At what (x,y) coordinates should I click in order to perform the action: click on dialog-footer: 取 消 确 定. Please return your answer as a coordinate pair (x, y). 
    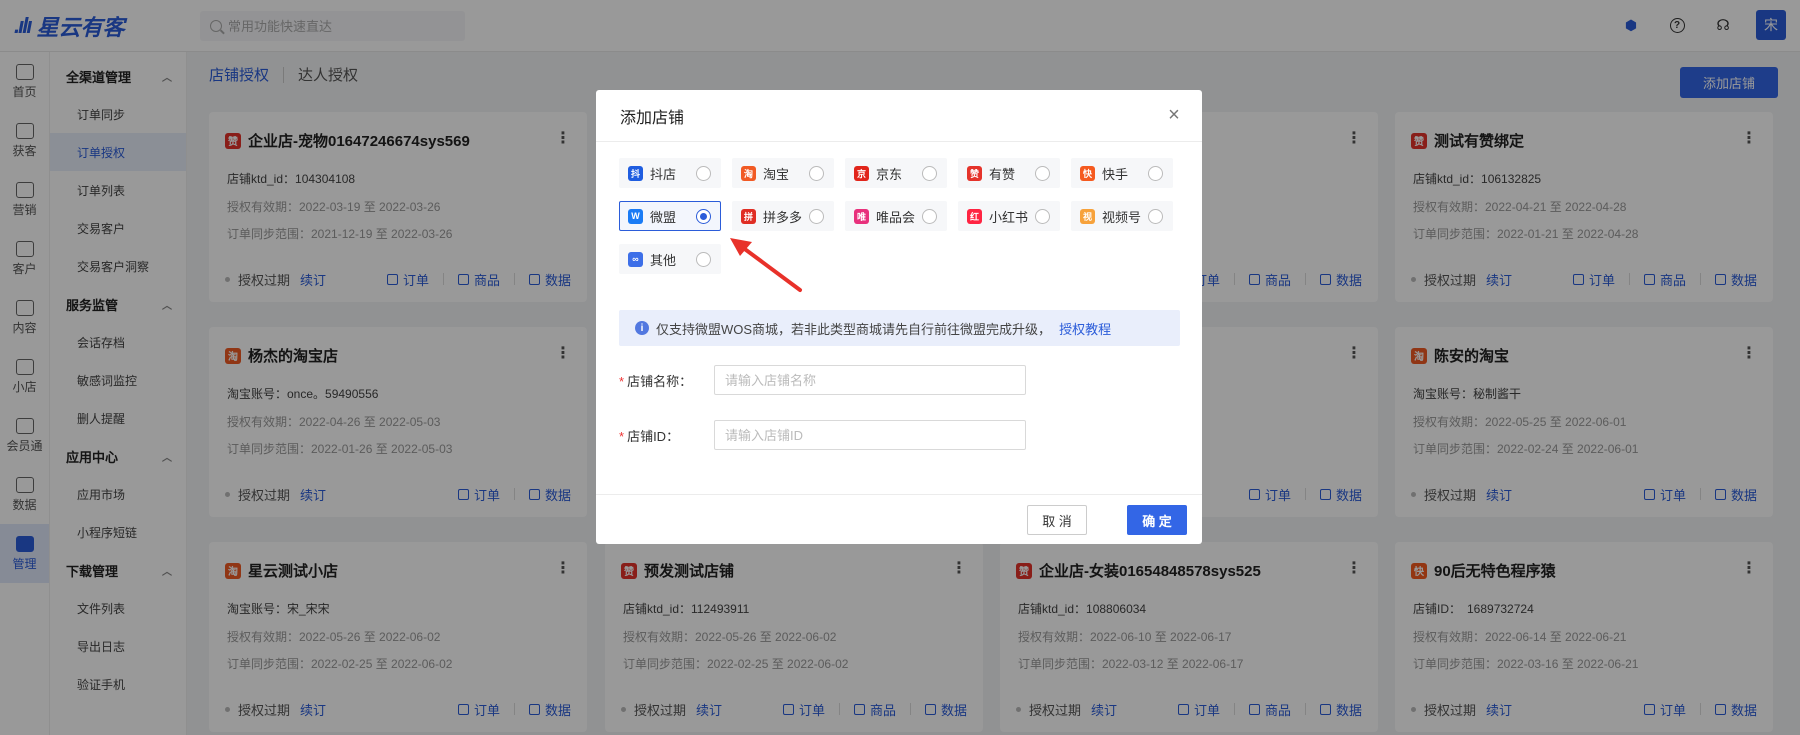
    Looking at the image, I should click on (899, 519).